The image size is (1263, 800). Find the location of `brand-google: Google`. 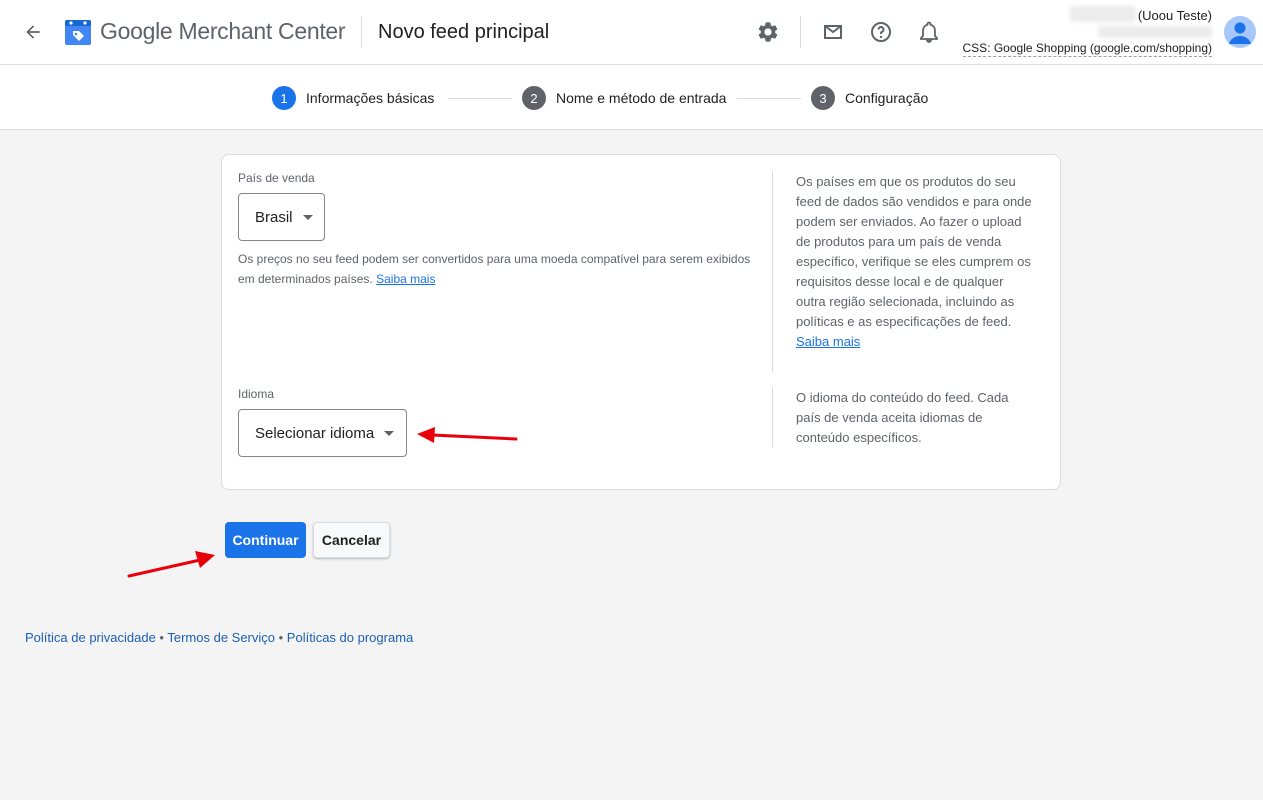

brand-google: Google is located at coordinates (136, 31).